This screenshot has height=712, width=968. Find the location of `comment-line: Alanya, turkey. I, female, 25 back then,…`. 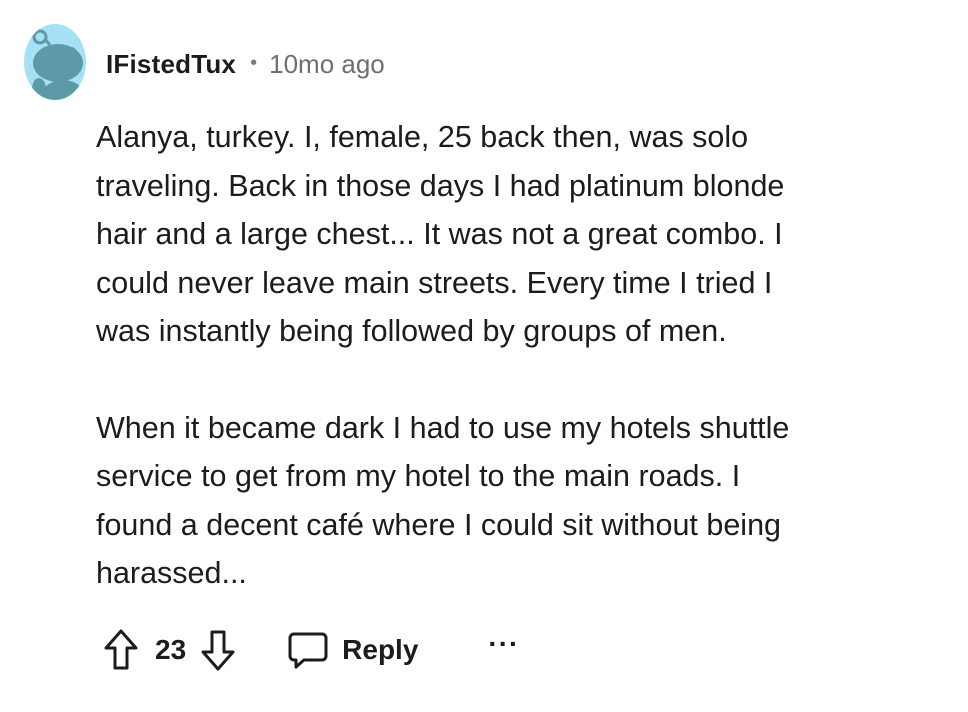

comment-line: Alanya, turkey. I, female, 25 back then,… is located at coordinates (422, 137).